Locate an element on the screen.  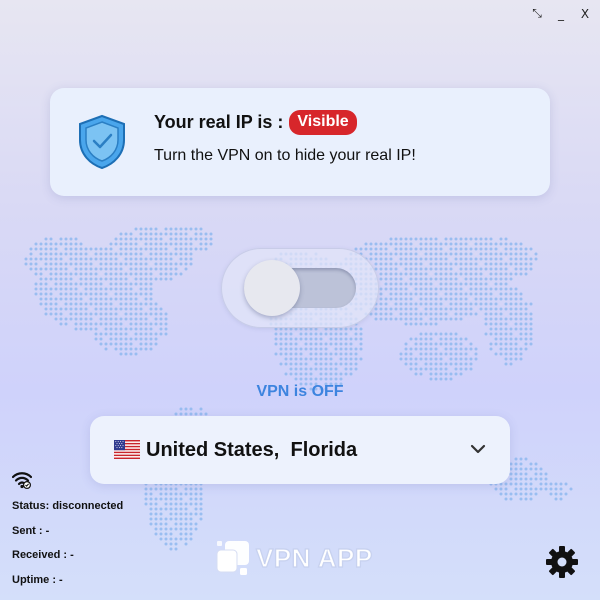
wifi-icon is located at coordinates (22, 480).